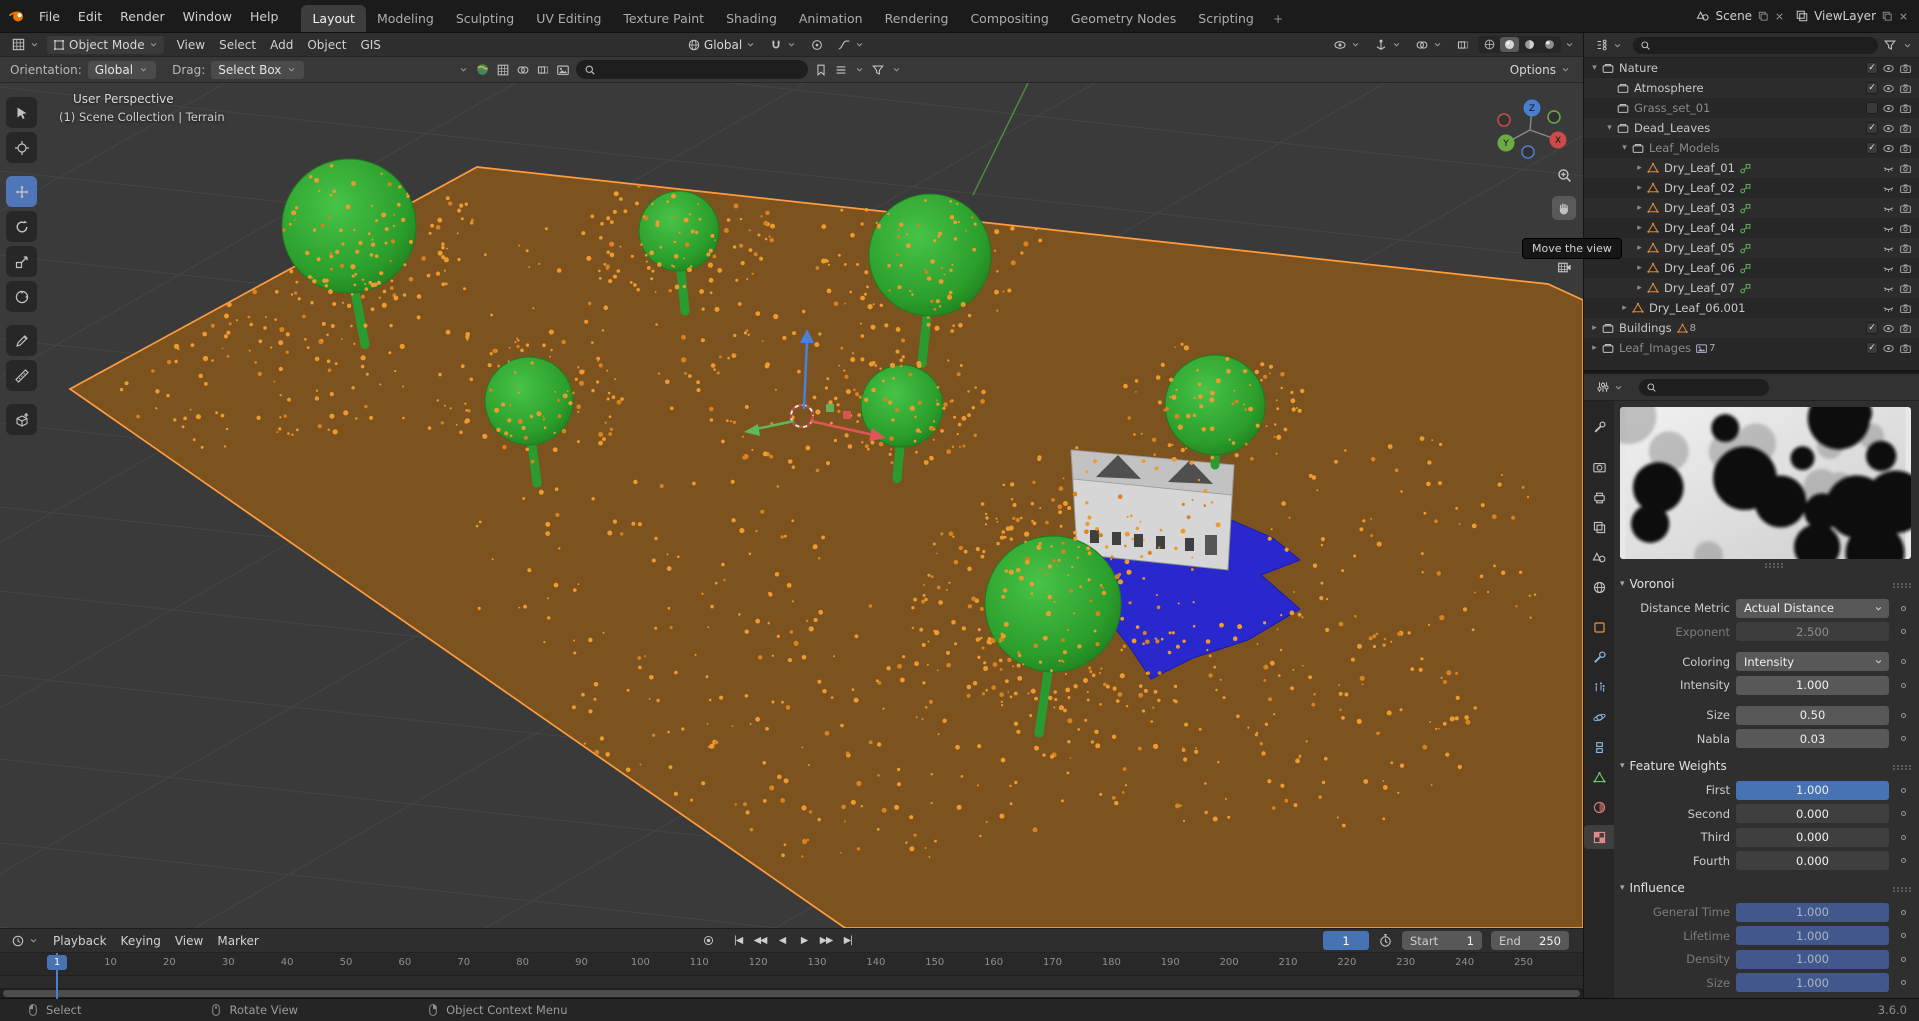 This screenshot has height=1021, width=1919. What do you see at coordinates (1812, 715) in the screenshot?
I see `size-field: 0.50` at bounding box center [1812, 715].